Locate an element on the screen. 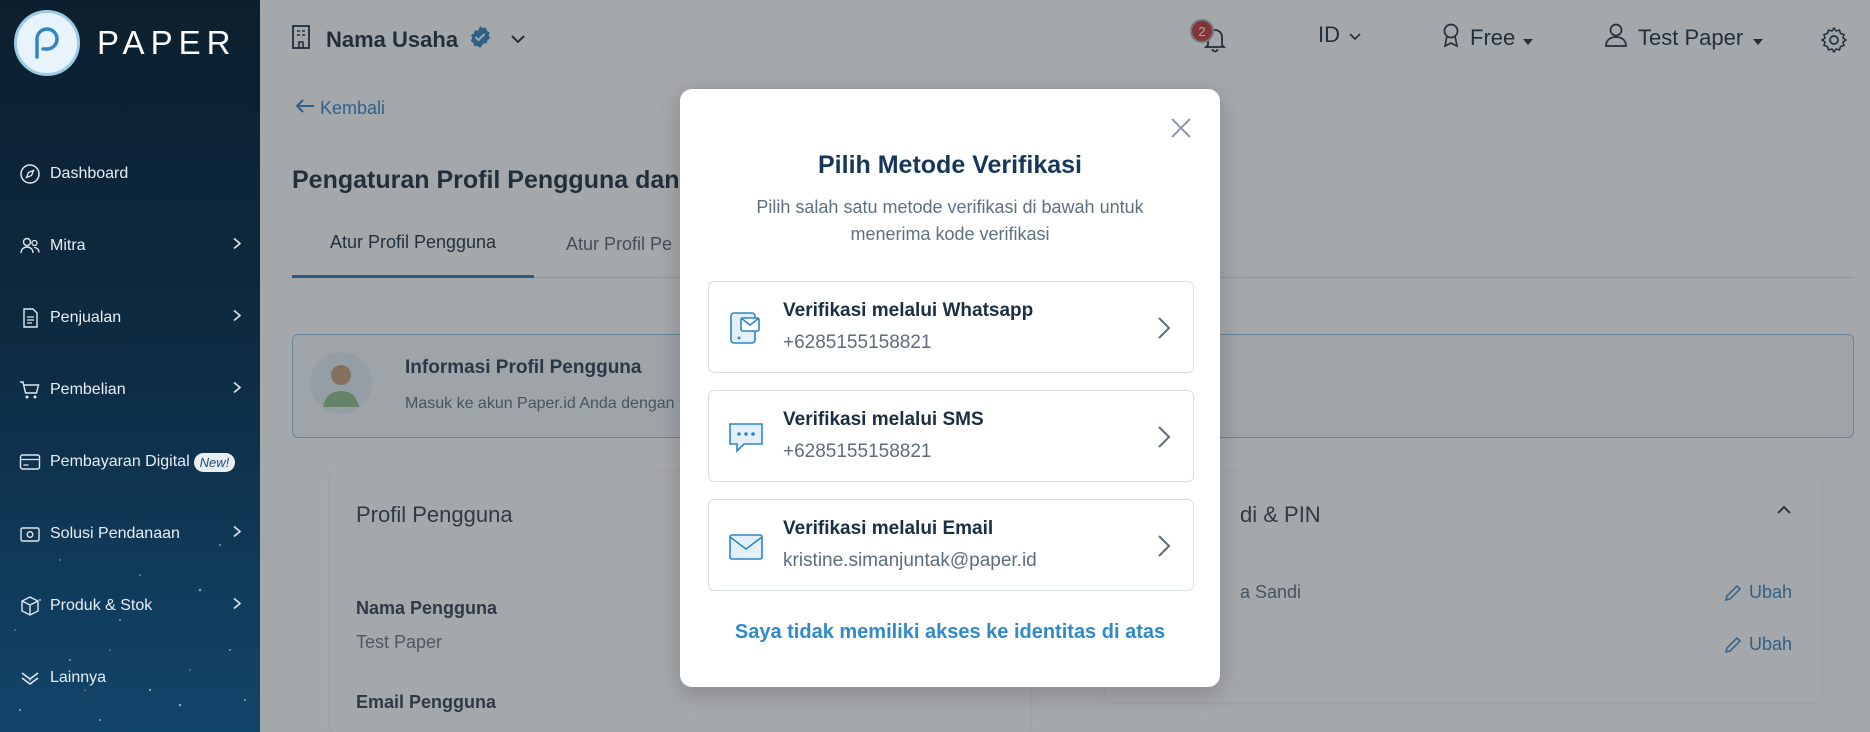 The width and height of the screenshot is (1870, 732). new-badge: New! is located at coordinates (214, 462).